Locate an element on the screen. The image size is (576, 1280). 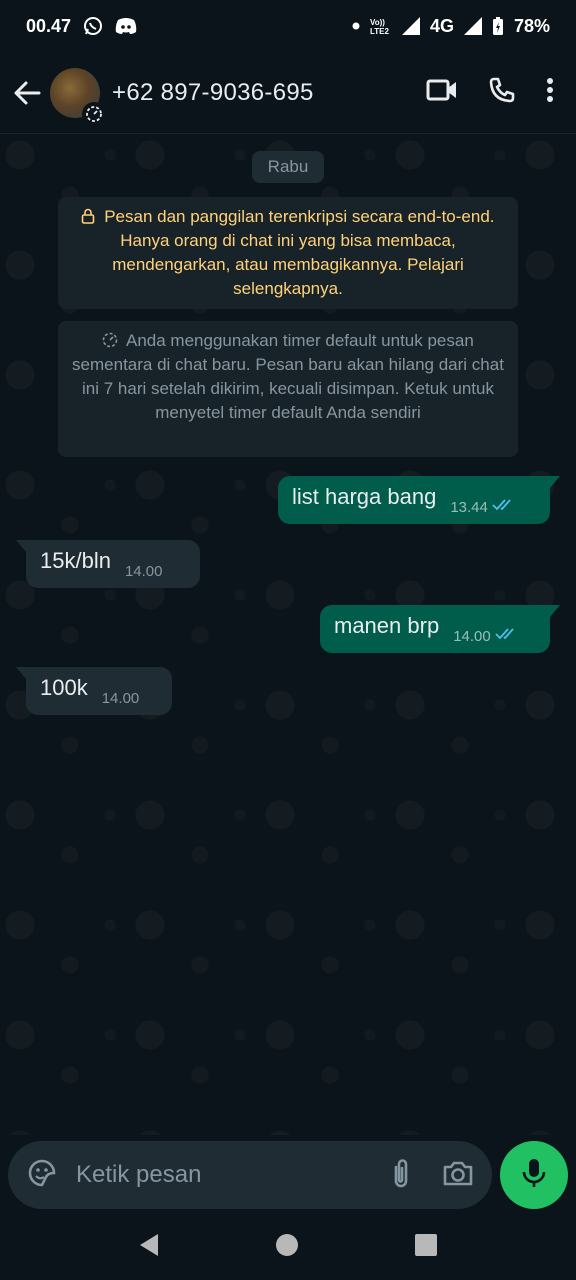
signal-icon is located at coordinates (410, 26).